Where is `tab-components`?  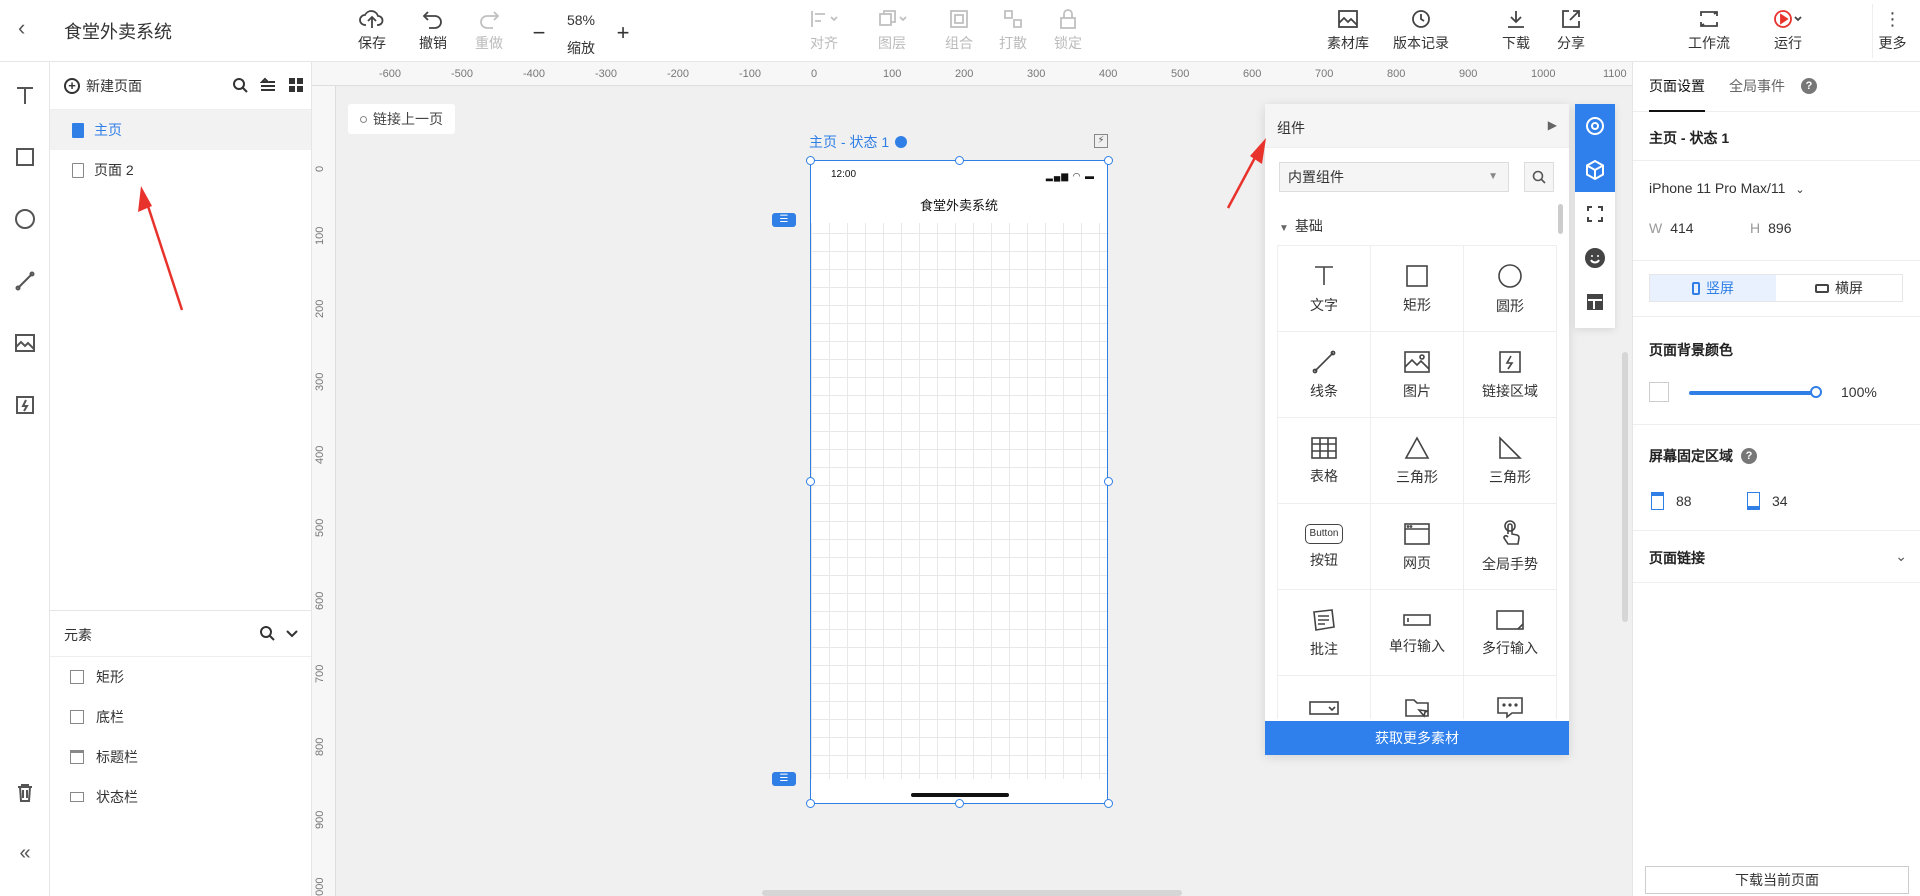 tab-components is located at coordinates (1595, 170).